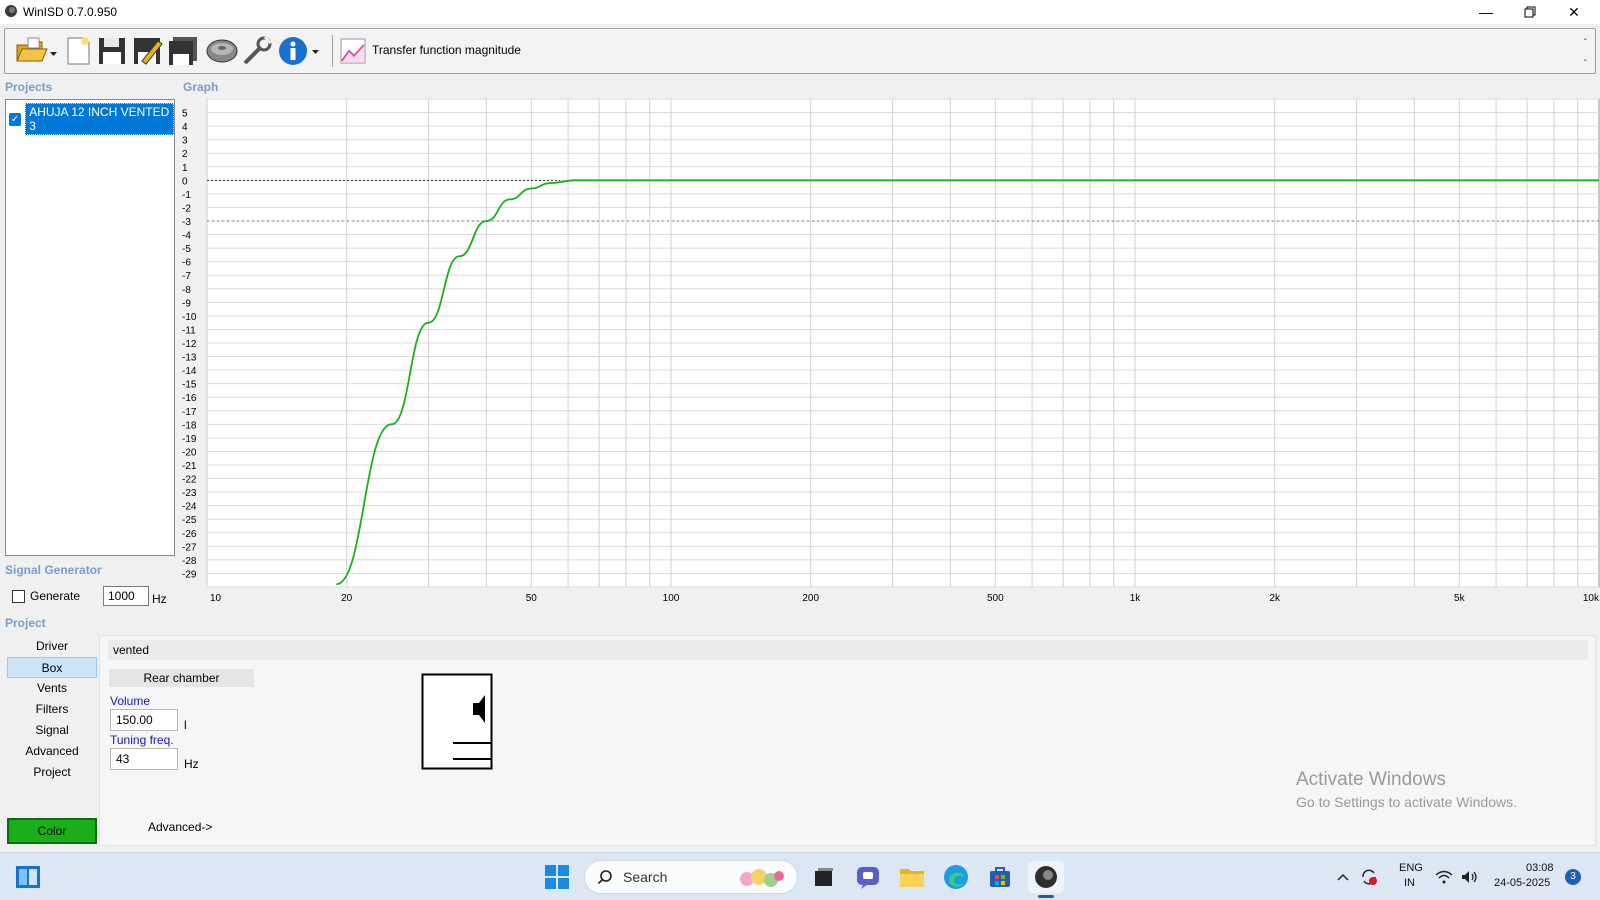 Image resolution: width=1600 pixels, height=900 pixels. I want to click on sync-alert-icon, so click(1369, 877).